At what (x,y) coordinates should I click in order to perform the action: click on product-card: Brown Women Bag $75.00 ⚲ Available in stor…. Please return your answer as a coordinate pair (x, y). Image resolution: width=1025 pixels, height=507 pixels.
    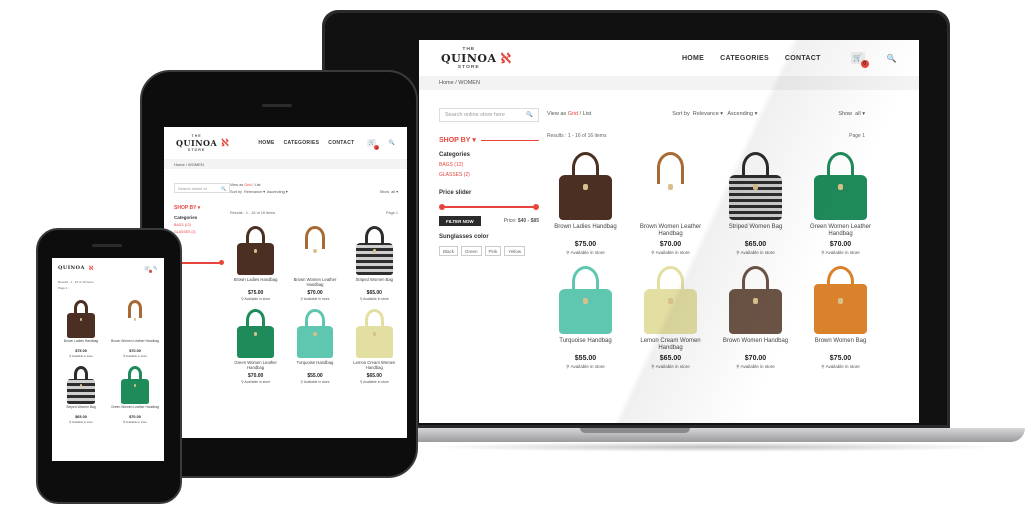
    Looking at the image, I should click on (840, 316).